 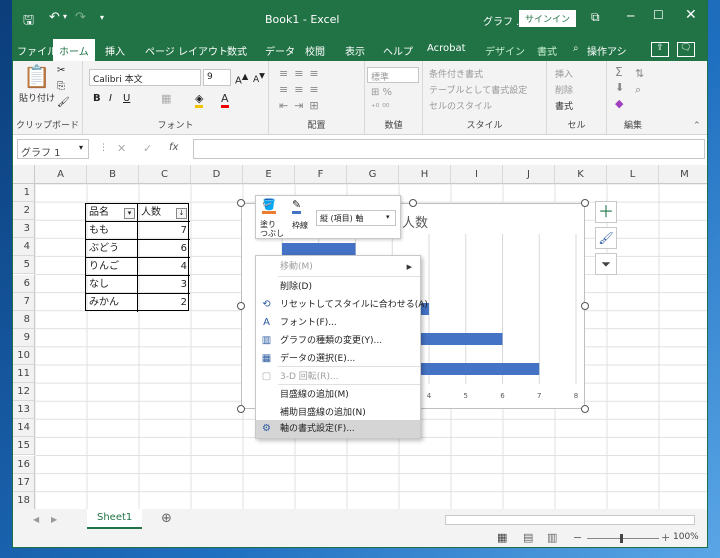 I want to click on cut-icon: ✂, so click(x=61, y=70).